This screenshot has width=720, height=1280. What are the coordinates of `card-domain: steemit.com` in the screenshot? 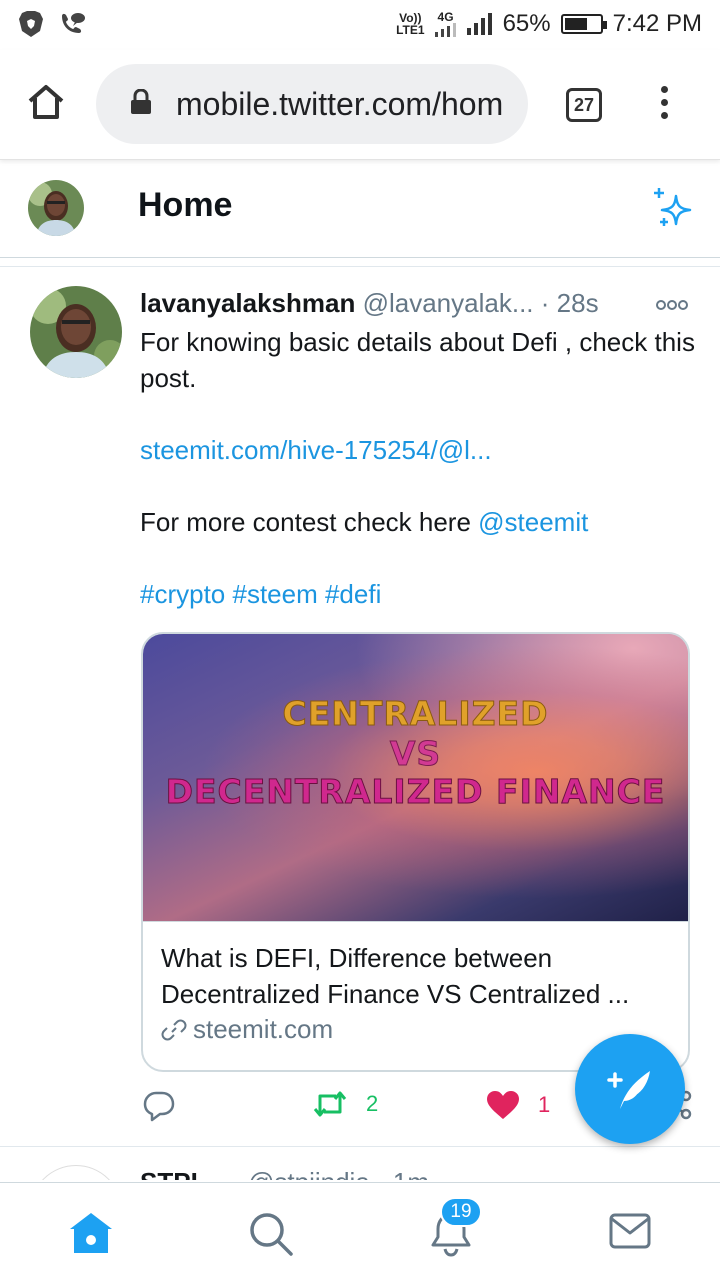 It's located at (415, 1029).